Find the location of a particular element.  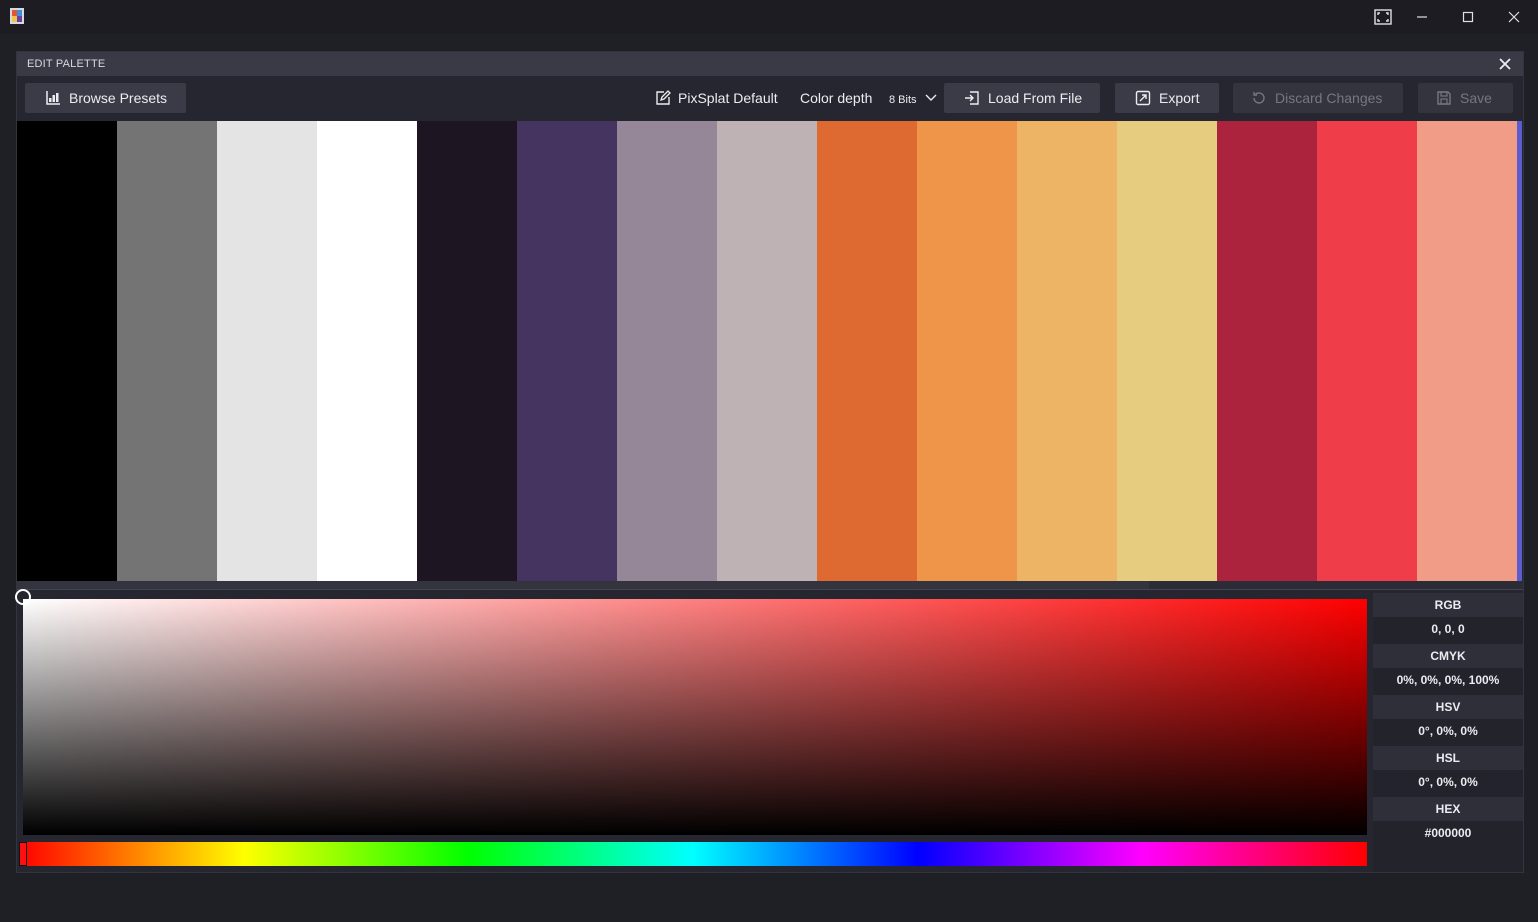

swatch-scrollbar-thumb is located at coordinates (583, 585).